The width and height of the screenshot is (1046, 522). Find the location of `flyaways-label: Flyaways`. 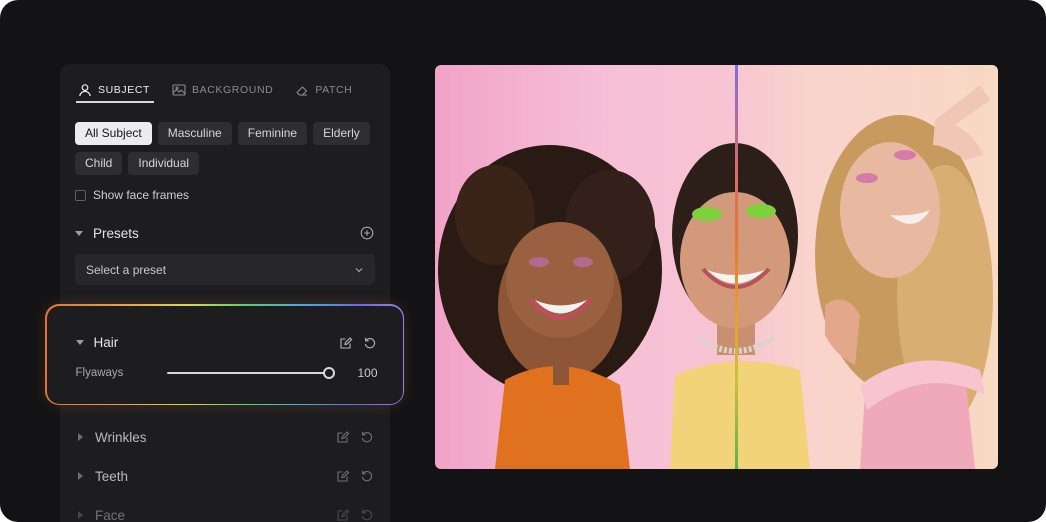

flyaways-label: Flyaways is located at coordinates (99, 372).